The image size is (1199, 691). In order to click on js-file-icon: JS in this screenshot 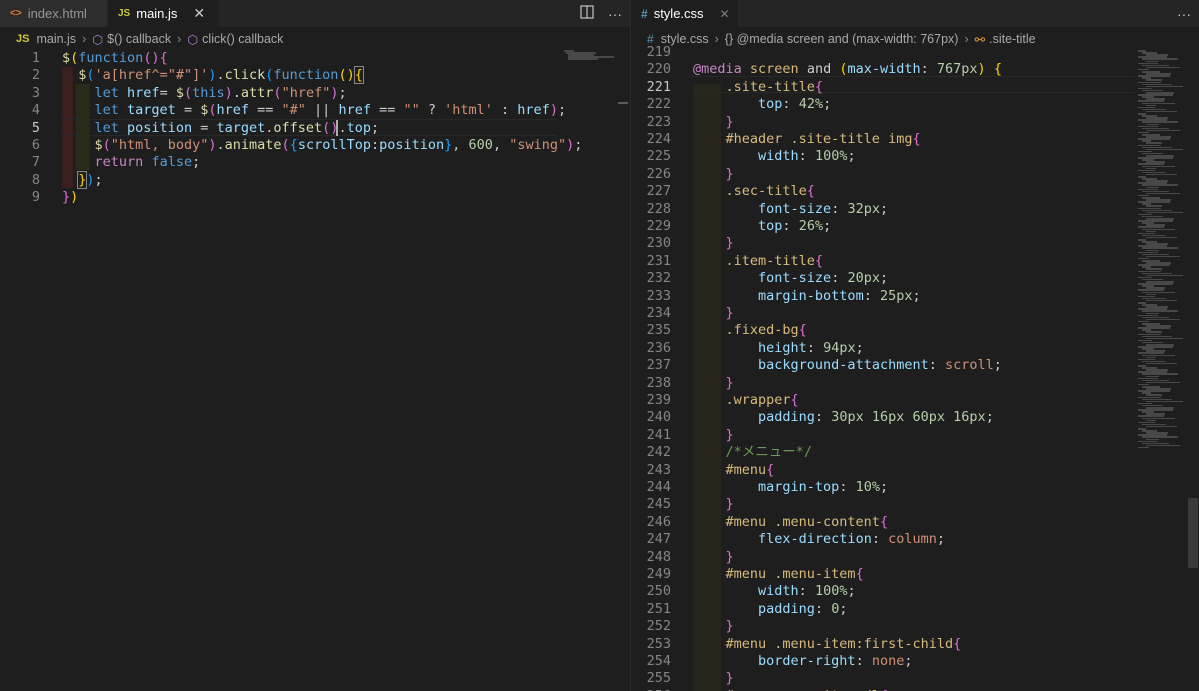, I will do `click(124, 13)`.